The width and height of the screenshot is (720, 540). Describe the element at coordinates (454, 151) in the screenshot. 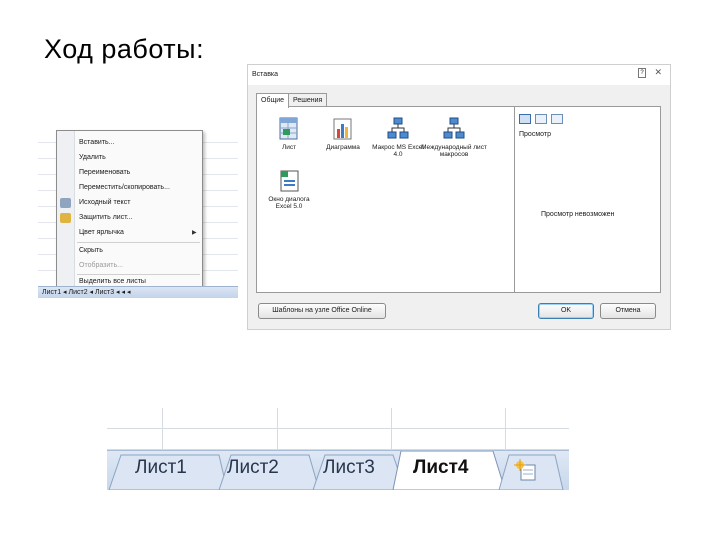

I see `item-intl-macro-sheet-label: Международный лист макросов` at that location.